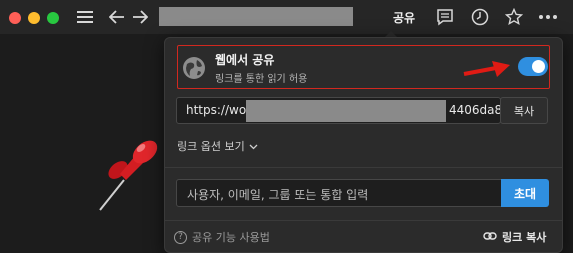 The height and width of the screenshot is (253, 573). I want to click on invite-input: 사용자, 이메일, 그룹 또는 통합 입력, so click(339, 193).